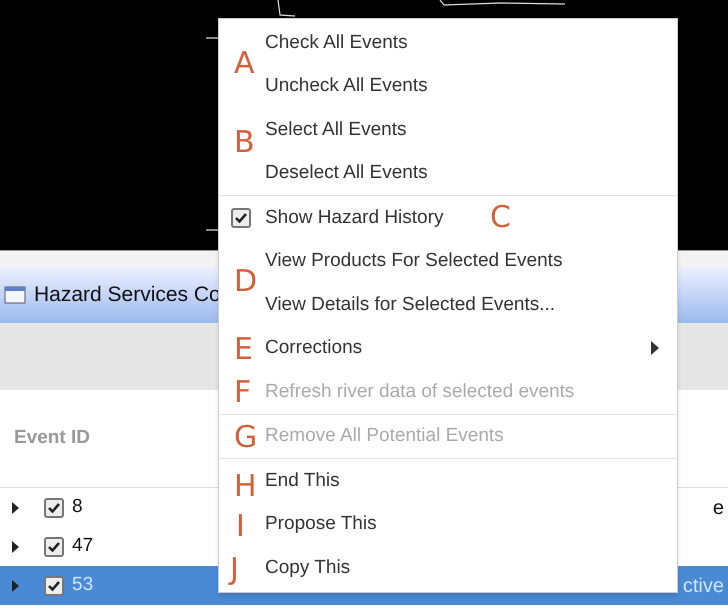 The height and width of the screenshot is (615, 728). What do you see at coordinates (244, 64) in the screenshot?
I see `annotation-letter: A` at bounding box center [244, 64].